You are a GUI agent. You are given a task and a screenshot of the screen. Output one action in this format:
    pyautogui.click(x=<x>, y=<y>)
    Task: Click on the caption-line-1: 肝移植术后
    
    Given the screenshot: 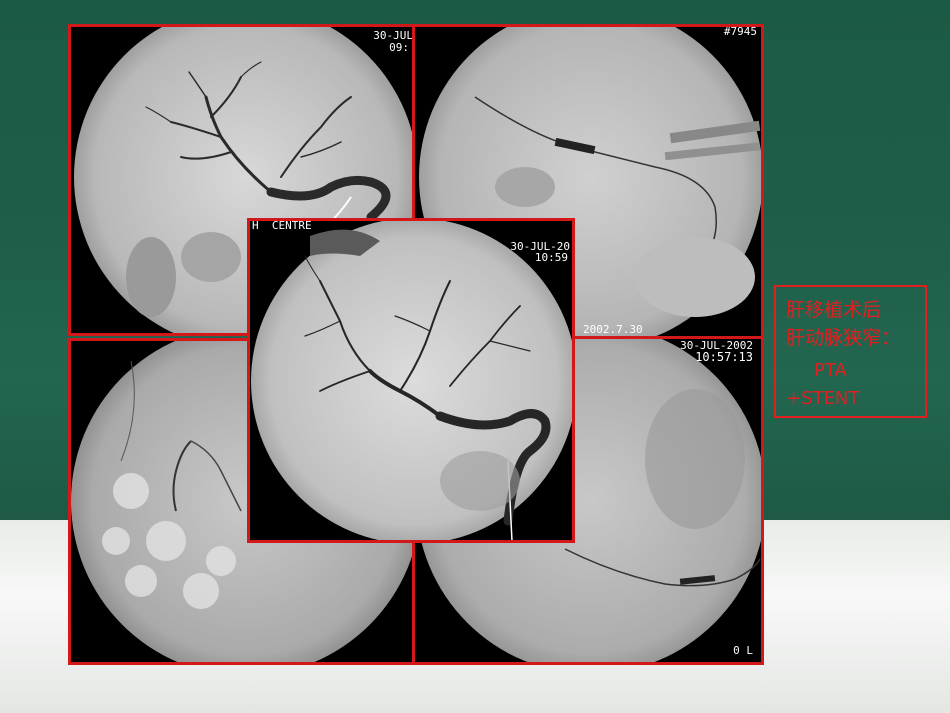 What is the action you would take?
    pyautogui.click(x=834, y=310)
    